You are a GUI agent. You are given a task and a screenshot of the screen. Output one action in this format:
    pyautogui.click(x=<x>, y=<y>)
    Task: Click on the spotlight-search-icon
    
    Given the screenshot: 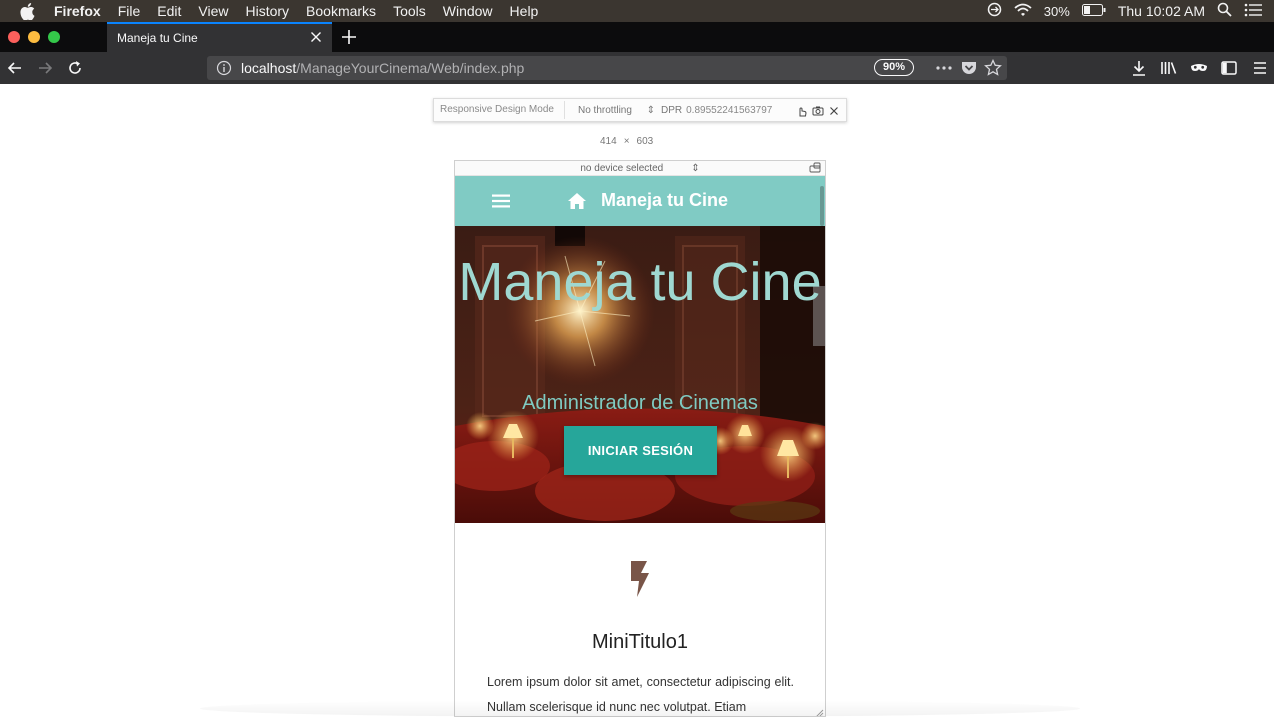 What is the action you would take?
    pyautogui.click(x=1224, y=11)
    